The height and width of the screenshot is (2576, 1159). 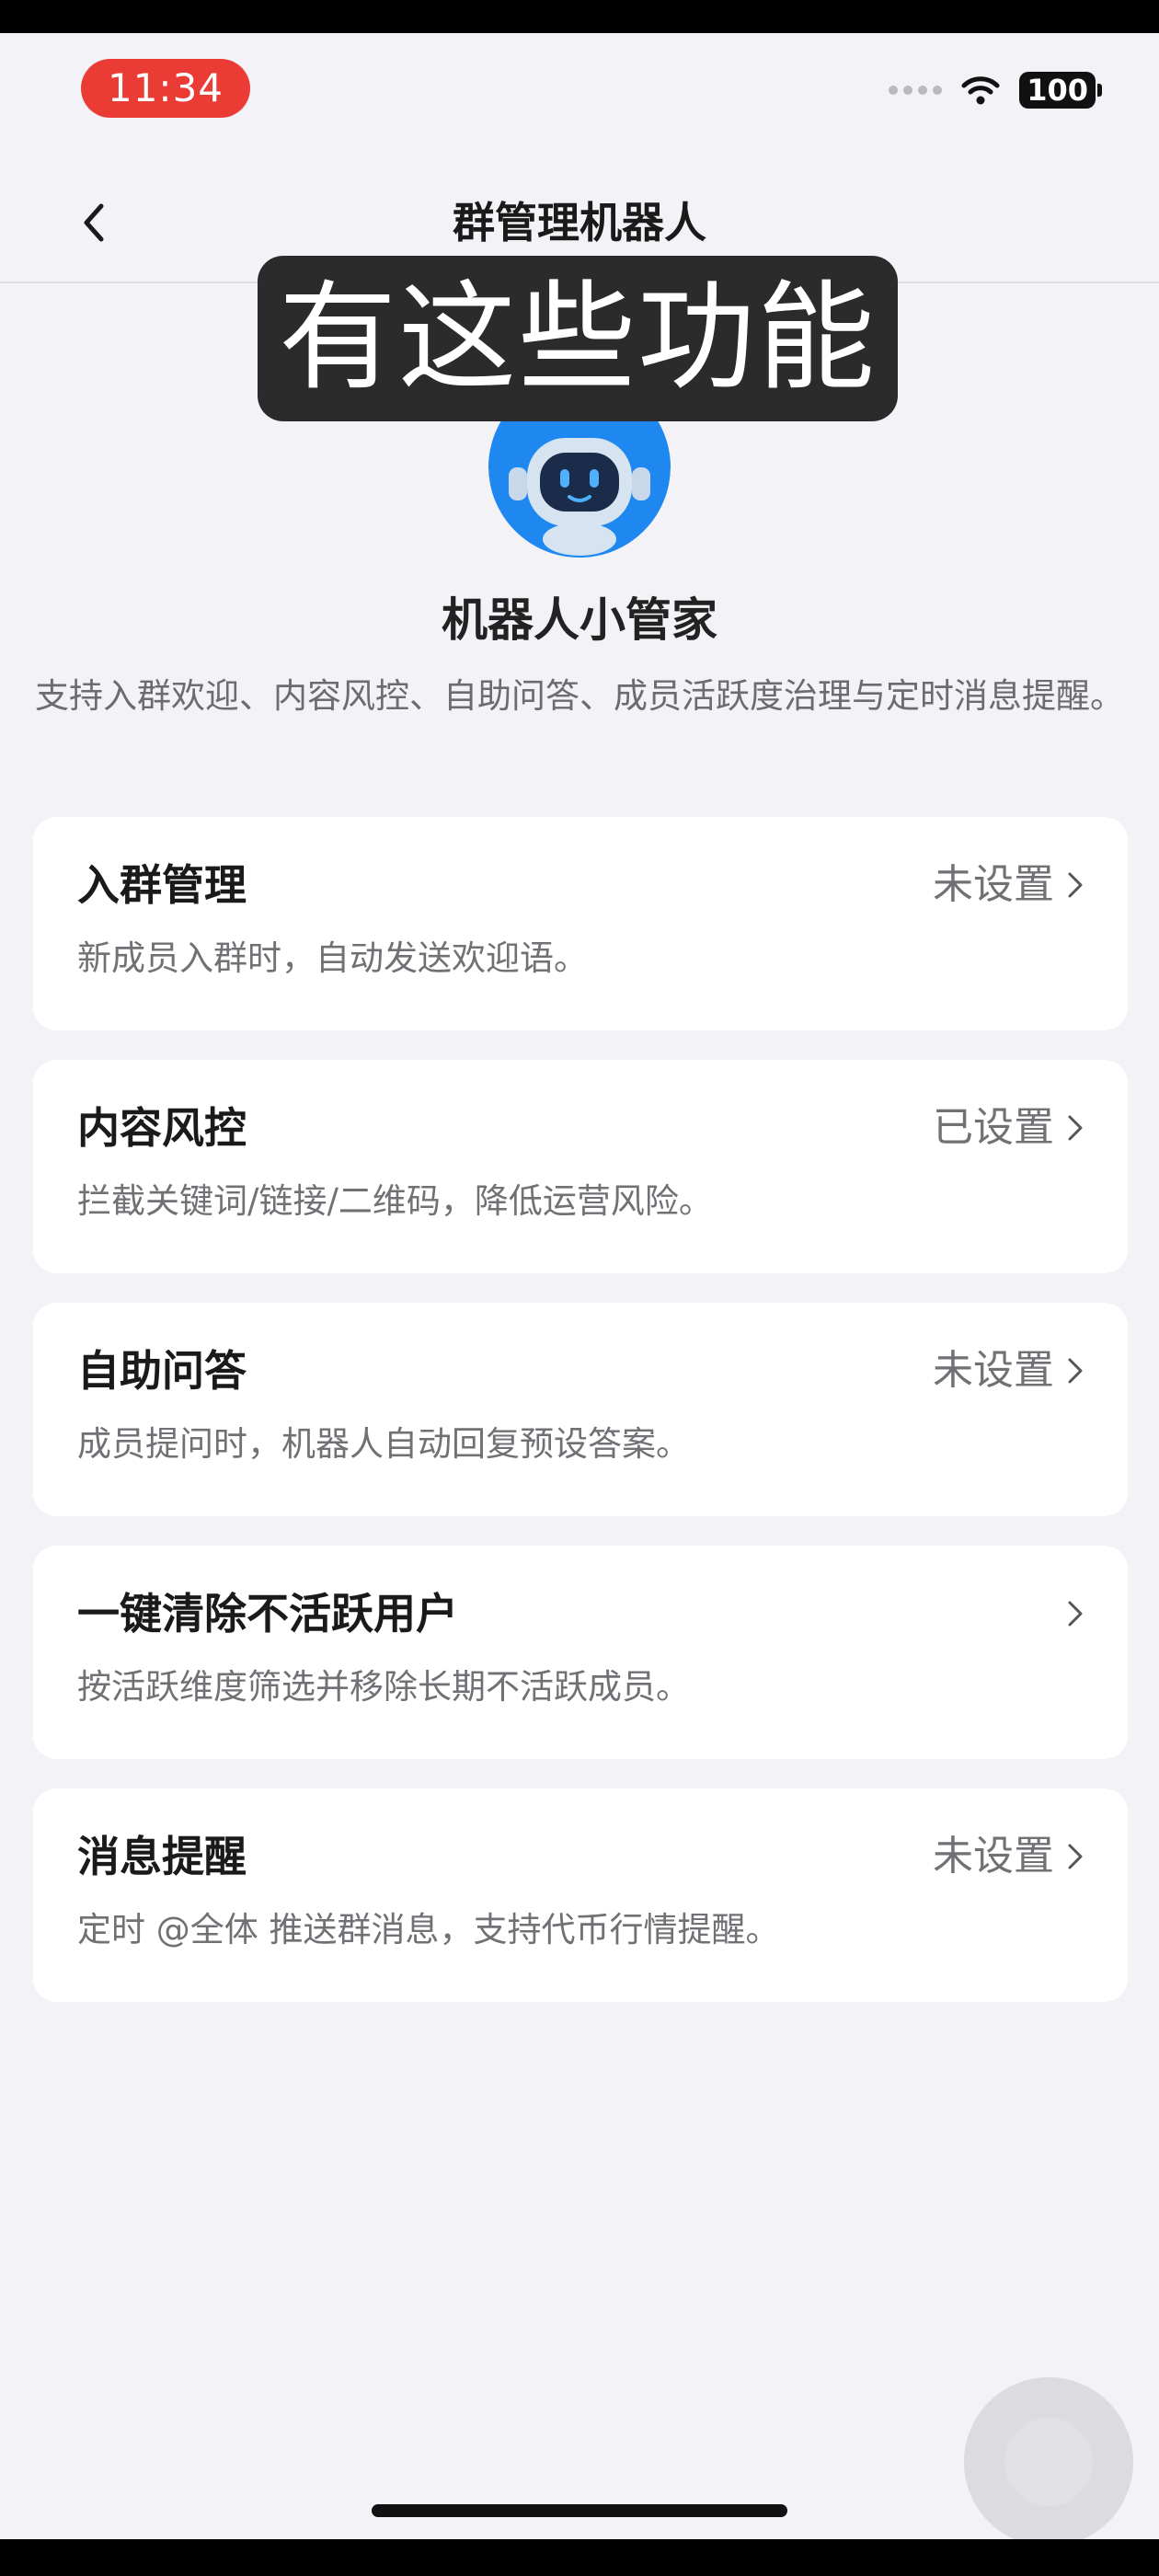 What do you see at coordinates (428, 1929) in the screenshot?
I see `feature-description: 定时 @全体 推送群消息，支持代币行情提醒。` at bounding box center [428, 1929].